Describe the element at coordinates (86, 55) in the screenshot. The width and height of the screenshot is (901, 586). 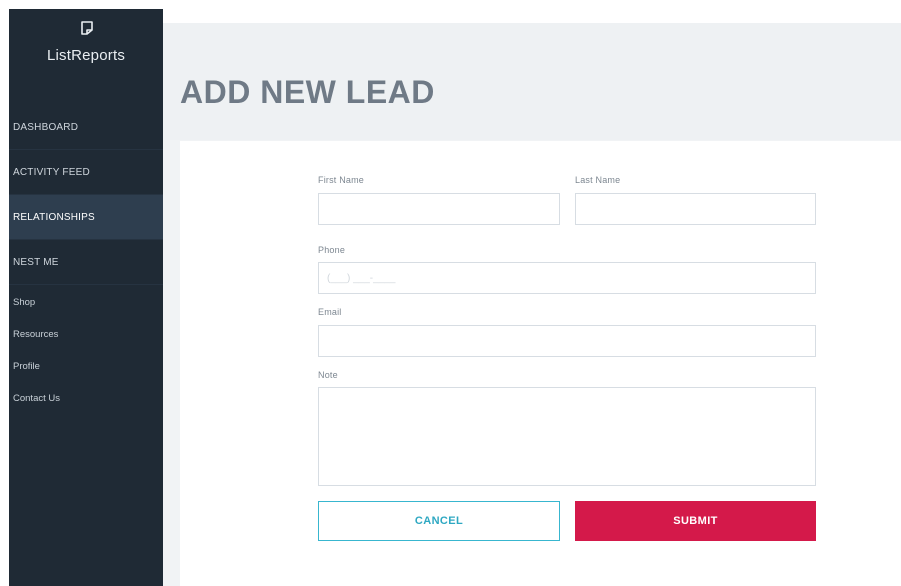
I see `brand-name: ListReports` at that location.